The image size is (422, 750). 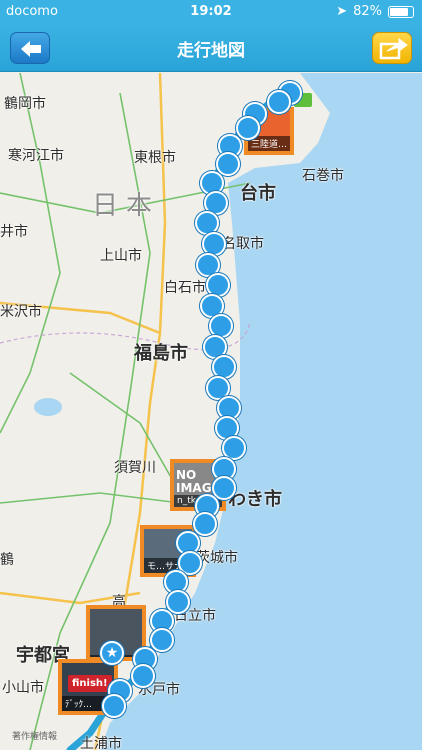 I want to click on share-arrow-icon, so click(x=393, y=49).